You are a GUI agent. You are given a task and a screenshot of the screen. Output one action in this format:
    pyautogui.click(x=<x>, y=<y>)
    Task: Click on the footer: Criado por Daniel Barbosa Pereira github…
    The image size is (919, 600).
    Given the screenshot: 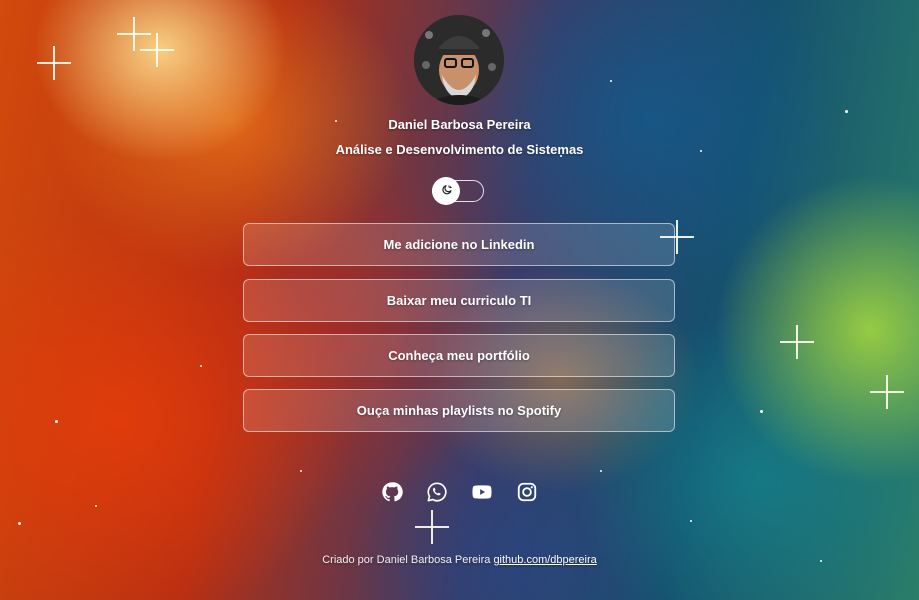 What is the action you would take?
    pyautogui.click(x=459, y=560)
    